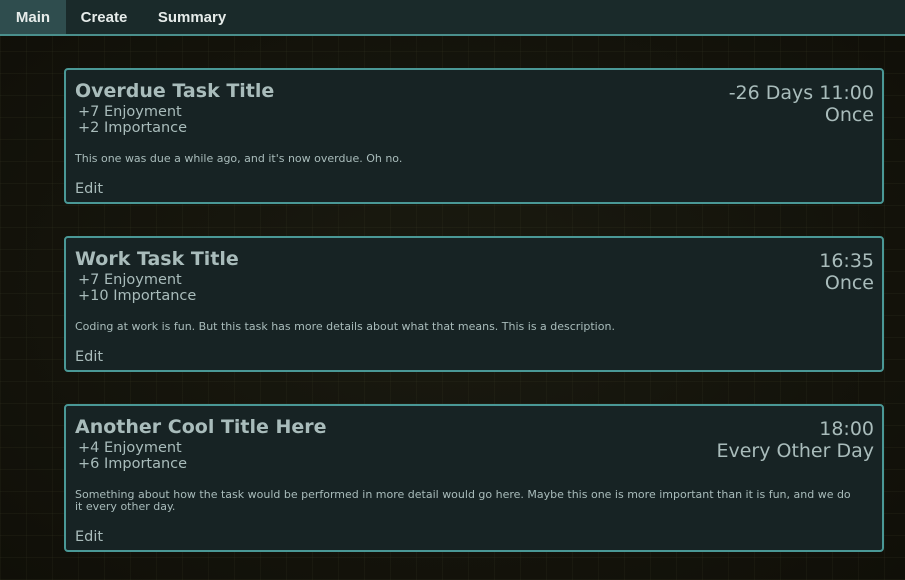 Image resolution: width=905 pixels, height=580 pixels. Describe the element at coordinates (133, 128) in the screenshot. I see `importance-stat: +2 Importance` at that location.